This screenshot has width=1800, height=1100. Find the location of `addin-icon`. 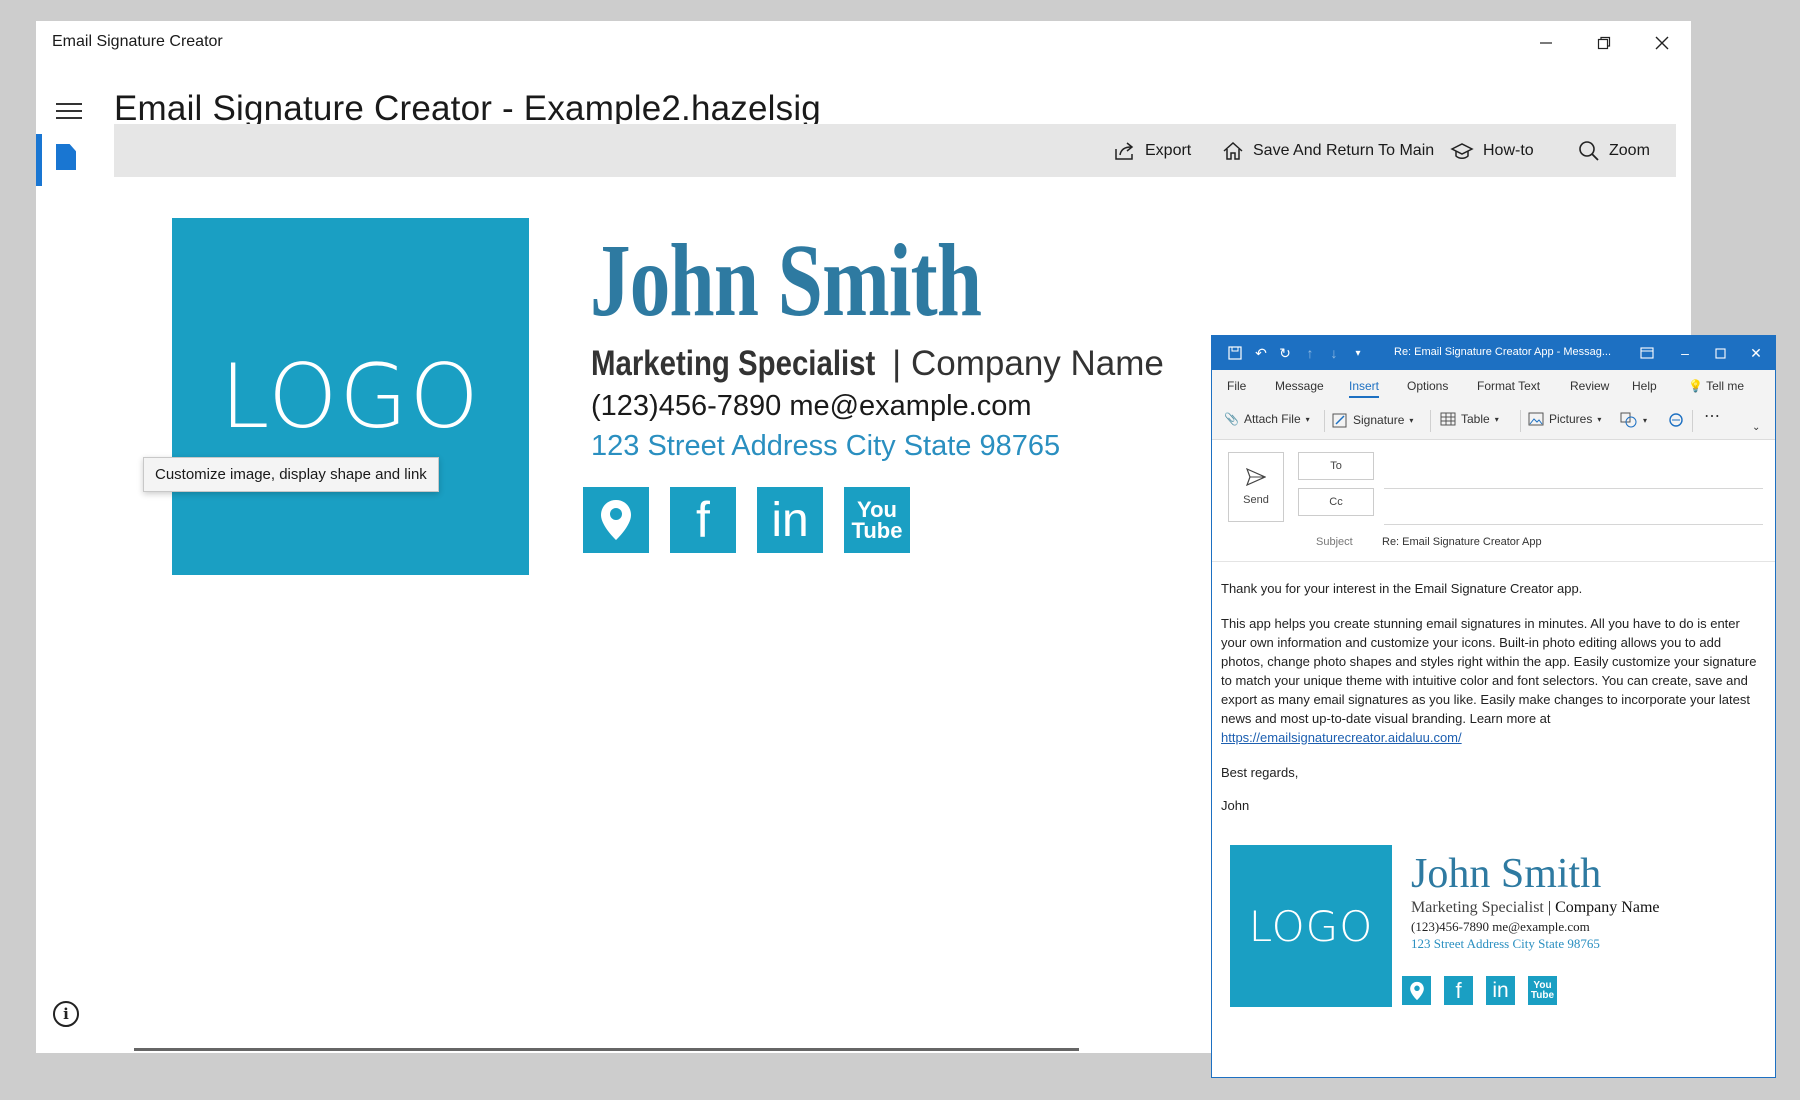

addin-icon is located at coordinates (1676, 420).